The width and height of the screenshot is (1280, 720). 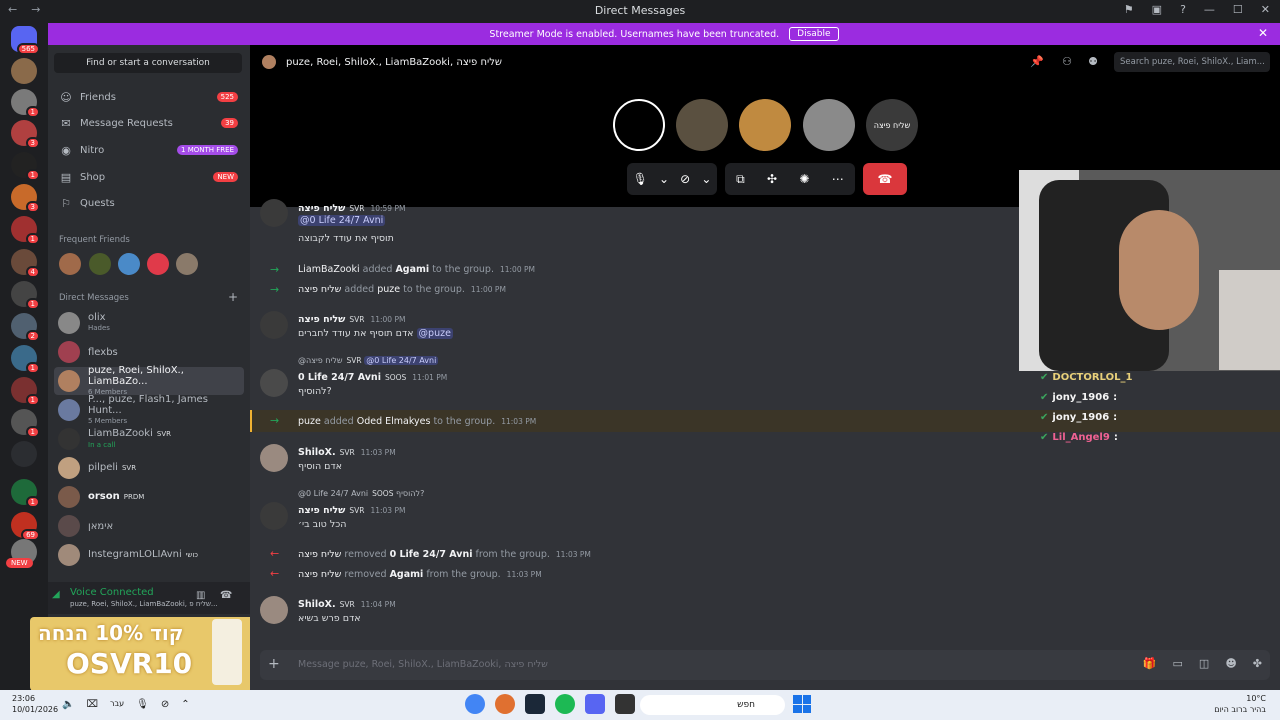 What do you see at coordinates (92, 704) in the screenshot?
I see `network-icon: ⌧` at bounding box center [92, 704].